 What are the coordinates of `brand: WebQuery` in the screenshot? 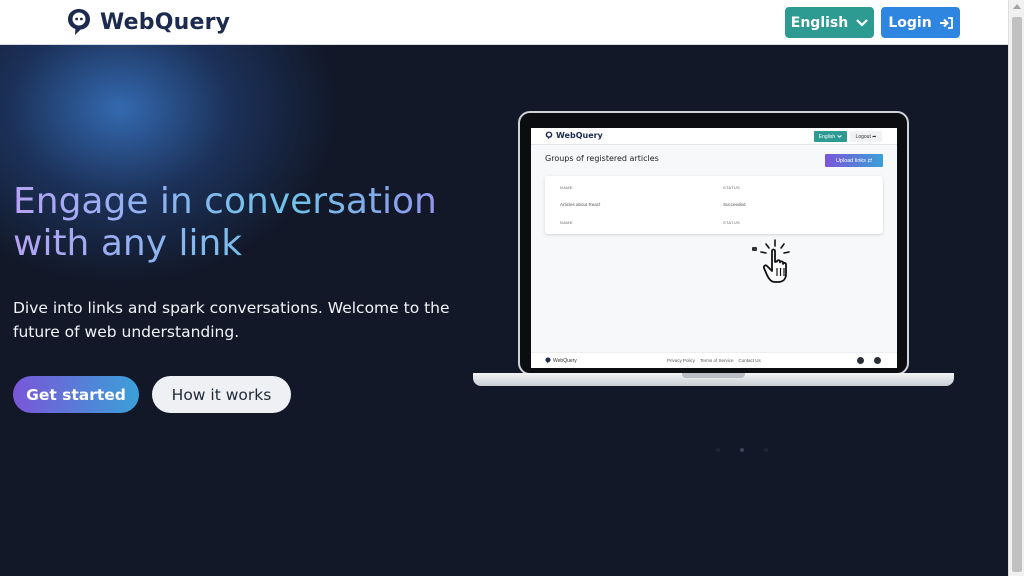 It's located at (148, 22).